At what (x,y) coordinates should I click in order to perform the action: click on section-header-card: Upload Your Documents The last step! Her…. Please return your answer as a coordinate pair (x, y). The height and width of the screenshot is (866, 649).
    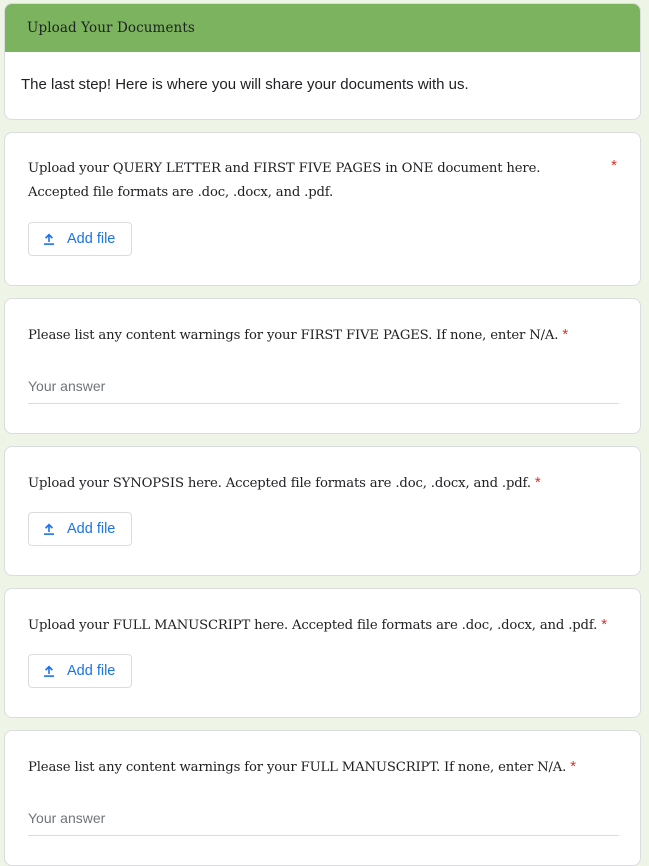
    Looking at the image, I should click on (322, 61).